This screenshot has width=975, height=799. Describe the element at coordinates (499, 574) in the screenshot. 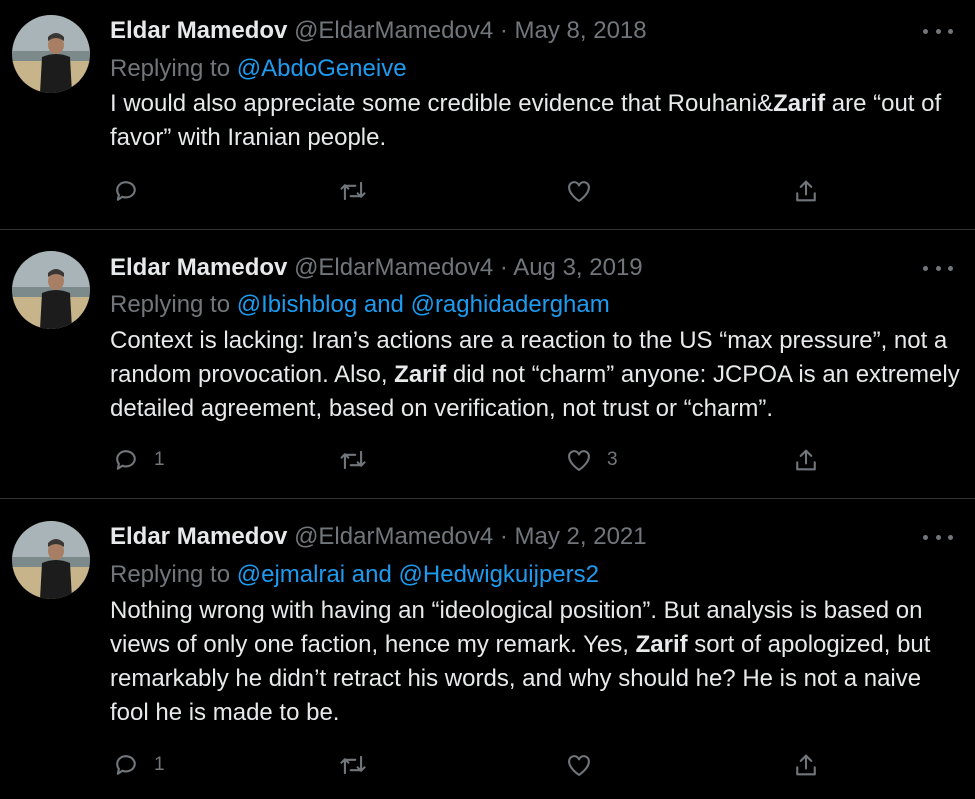

I see `replying-to-user-link: @Hedwigkuijpers2` at that location.